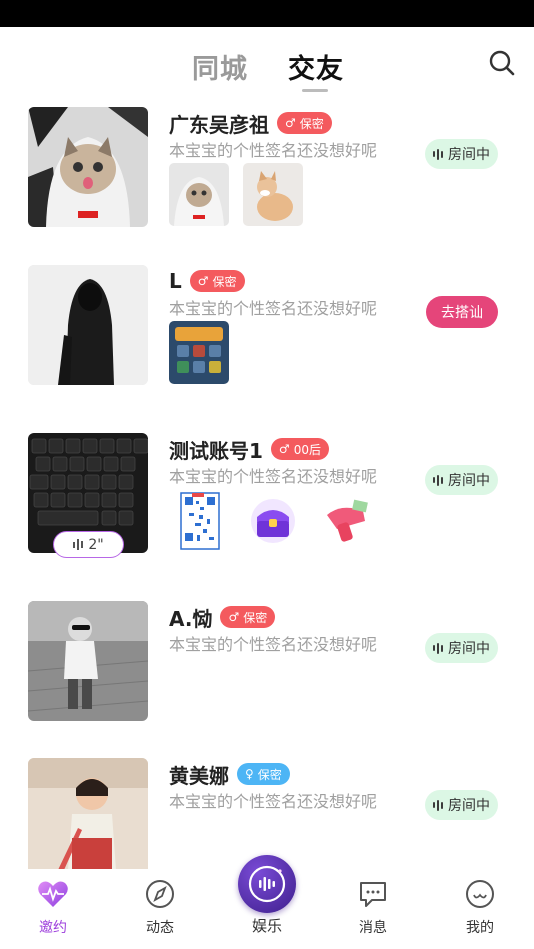 This screenshot has width=534, height=949. What do you see at coordinates (249, 774) in the screenshot?
I see `female-icon: ♀` at bounding box center [249, 774].